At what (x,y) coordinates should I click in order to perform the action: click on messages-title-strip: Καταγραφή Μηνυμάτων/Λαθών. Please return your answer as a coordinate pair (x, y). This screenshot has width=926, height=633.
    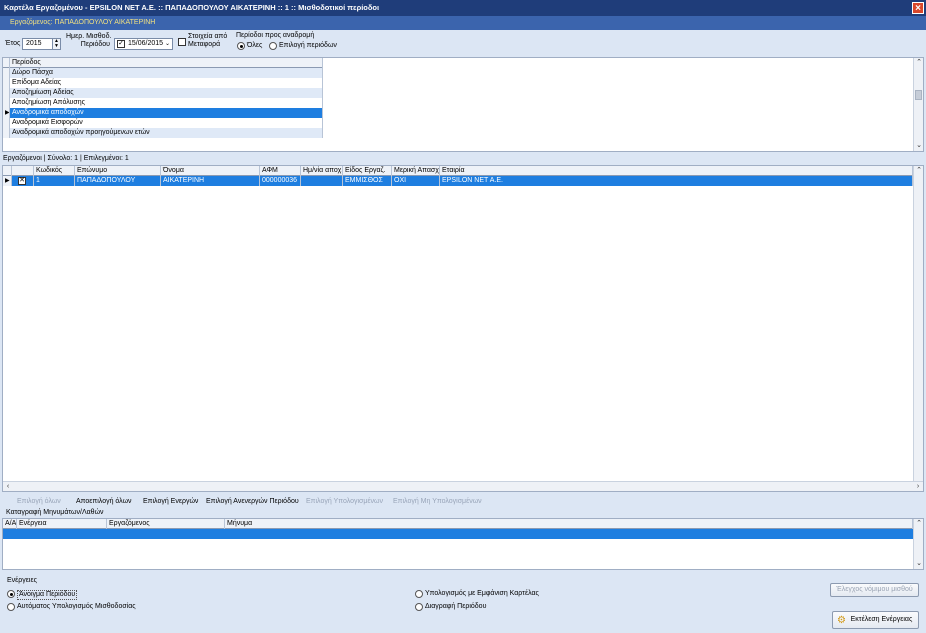
    Looking at the image, I should click on (463, 512).